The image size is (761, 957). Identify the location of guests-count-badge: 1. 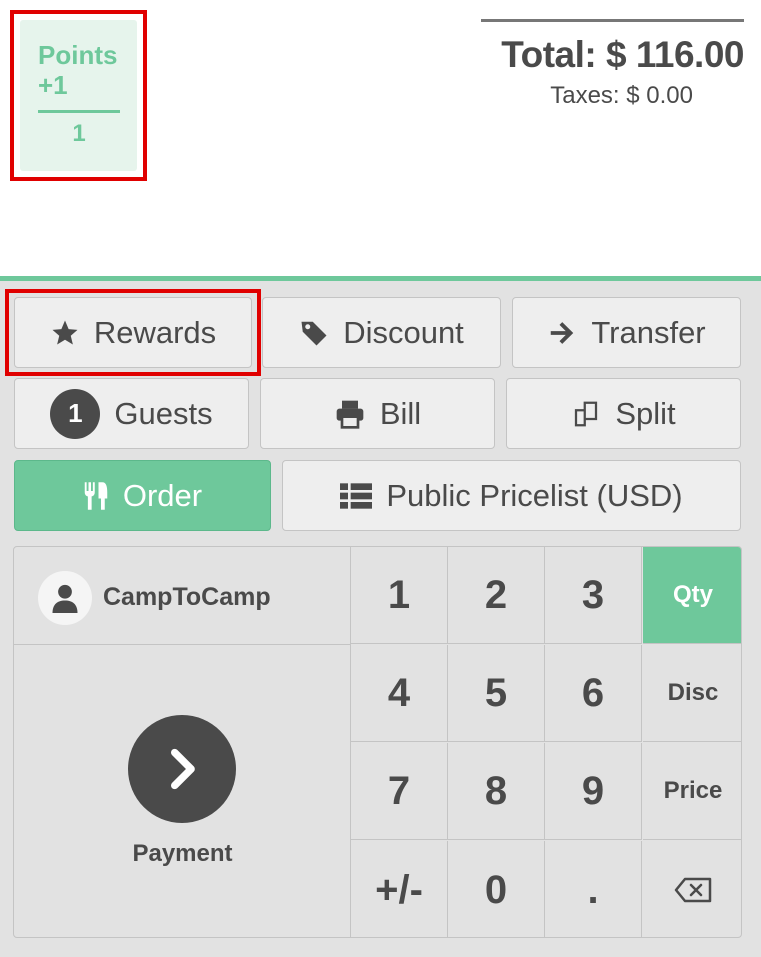
(75, 413).